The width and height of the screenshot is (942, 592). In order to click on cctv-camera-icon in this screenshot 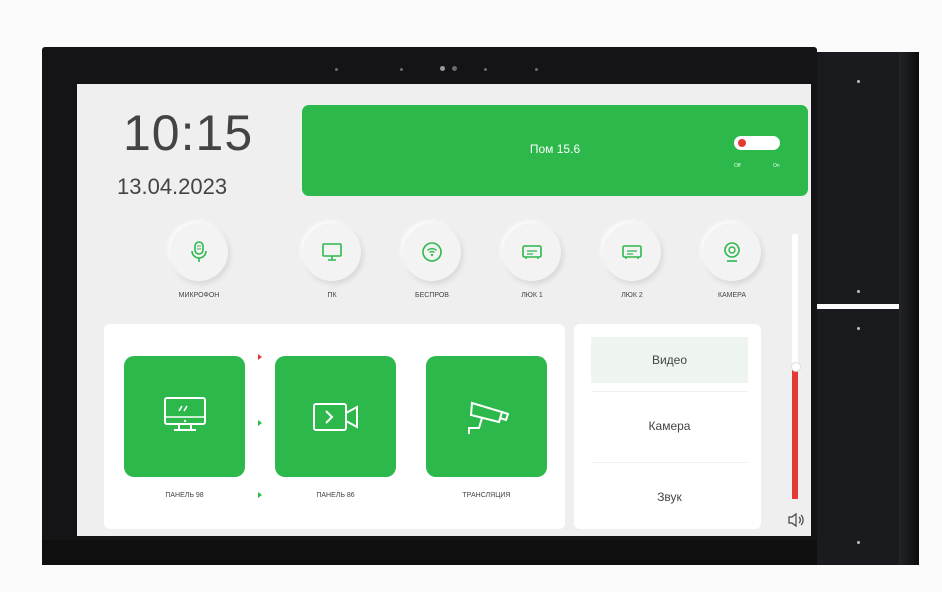, I will do `click(488, 417)`.